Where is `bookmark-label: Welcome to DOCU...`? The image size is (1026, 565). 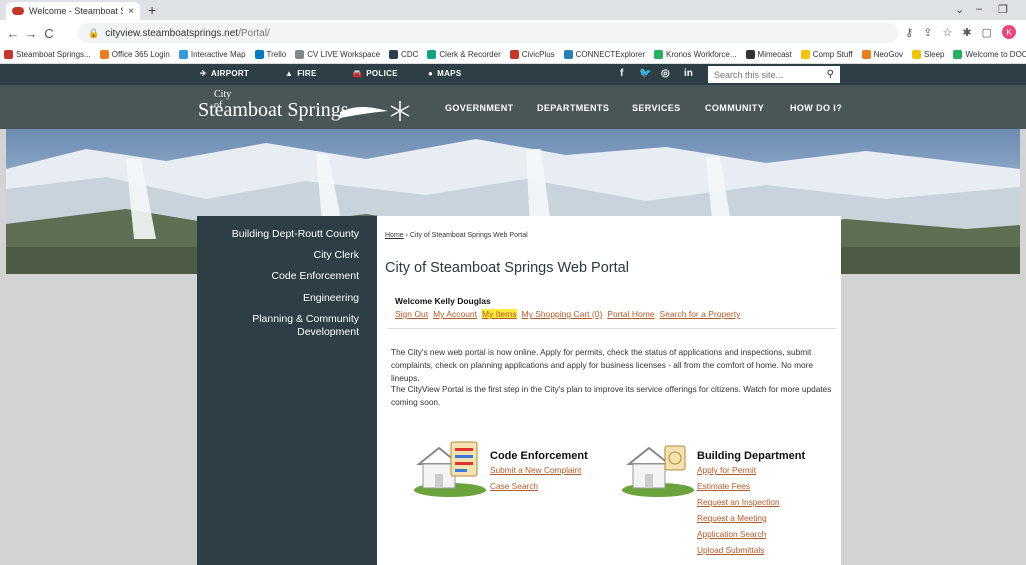
bookmark-label: Welcome to DOCU... is located at coordinates (995, 54).